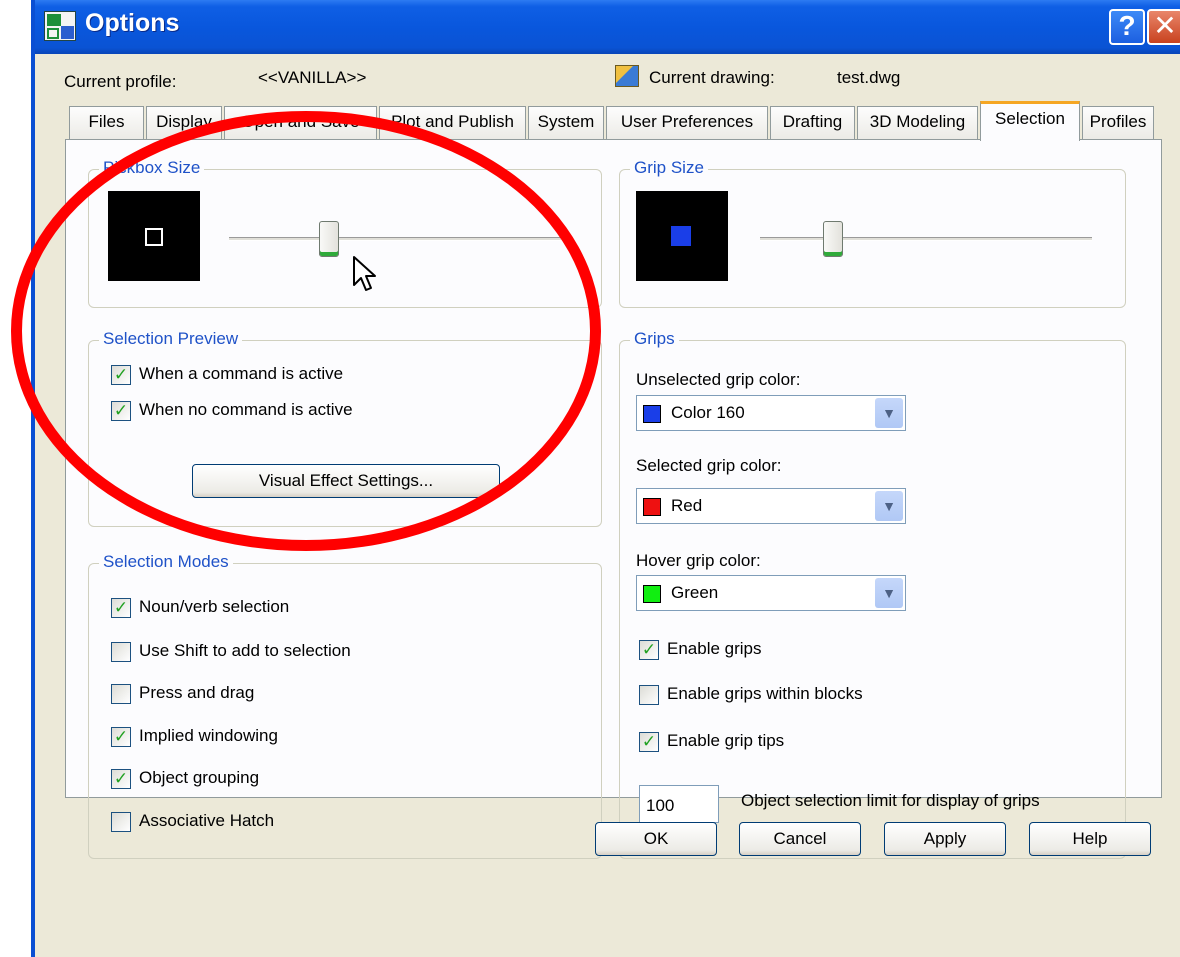  Describe the element at coordinates (345, 233) in the screenshot. I see `pickbox-size-group: Pickbox Size` at that location.